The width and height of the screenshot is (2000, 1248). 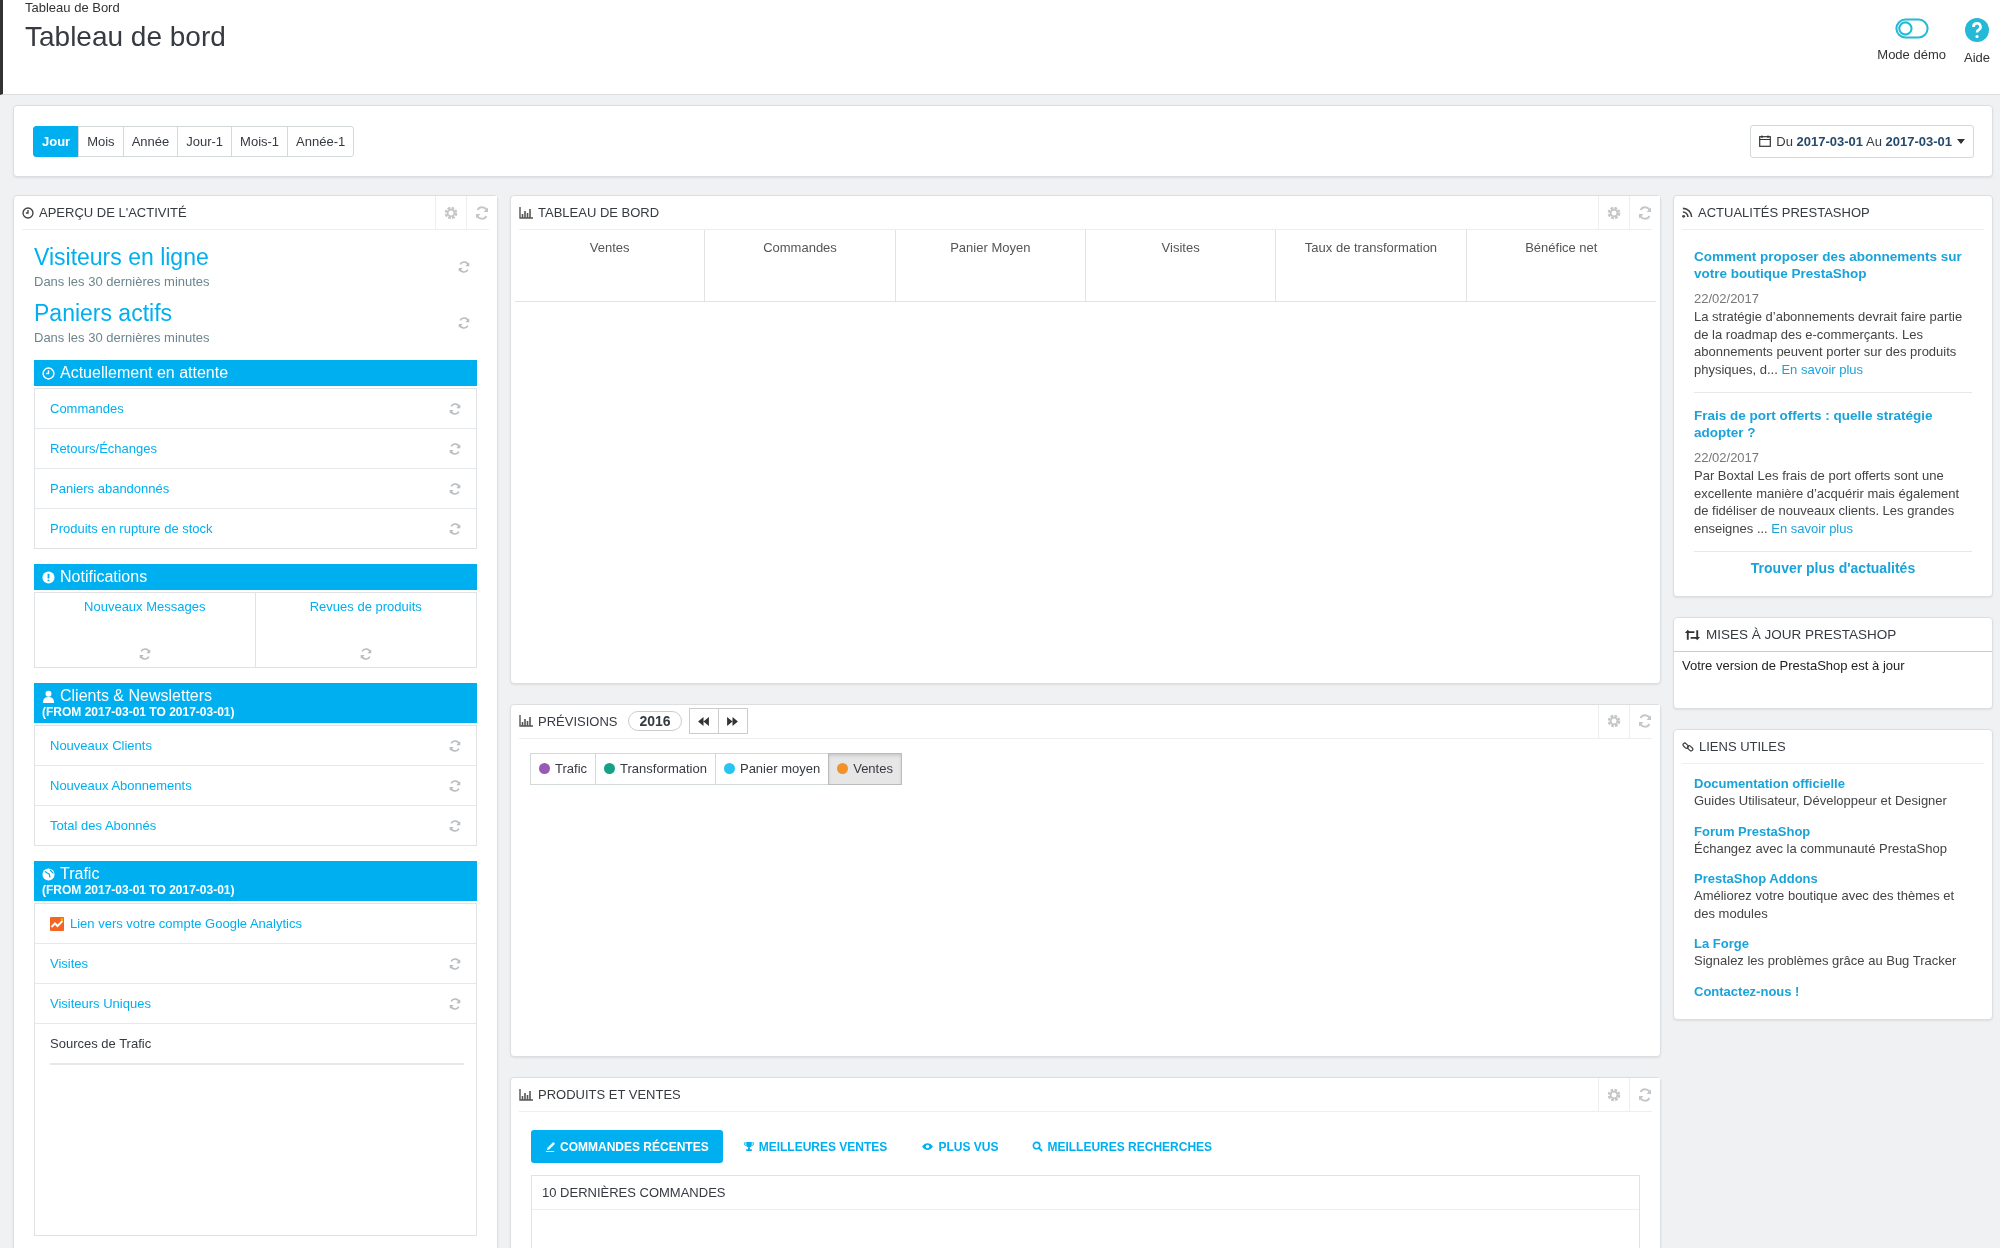 I want to click on kpi-label: Visites, so click(x=1180, y=248).